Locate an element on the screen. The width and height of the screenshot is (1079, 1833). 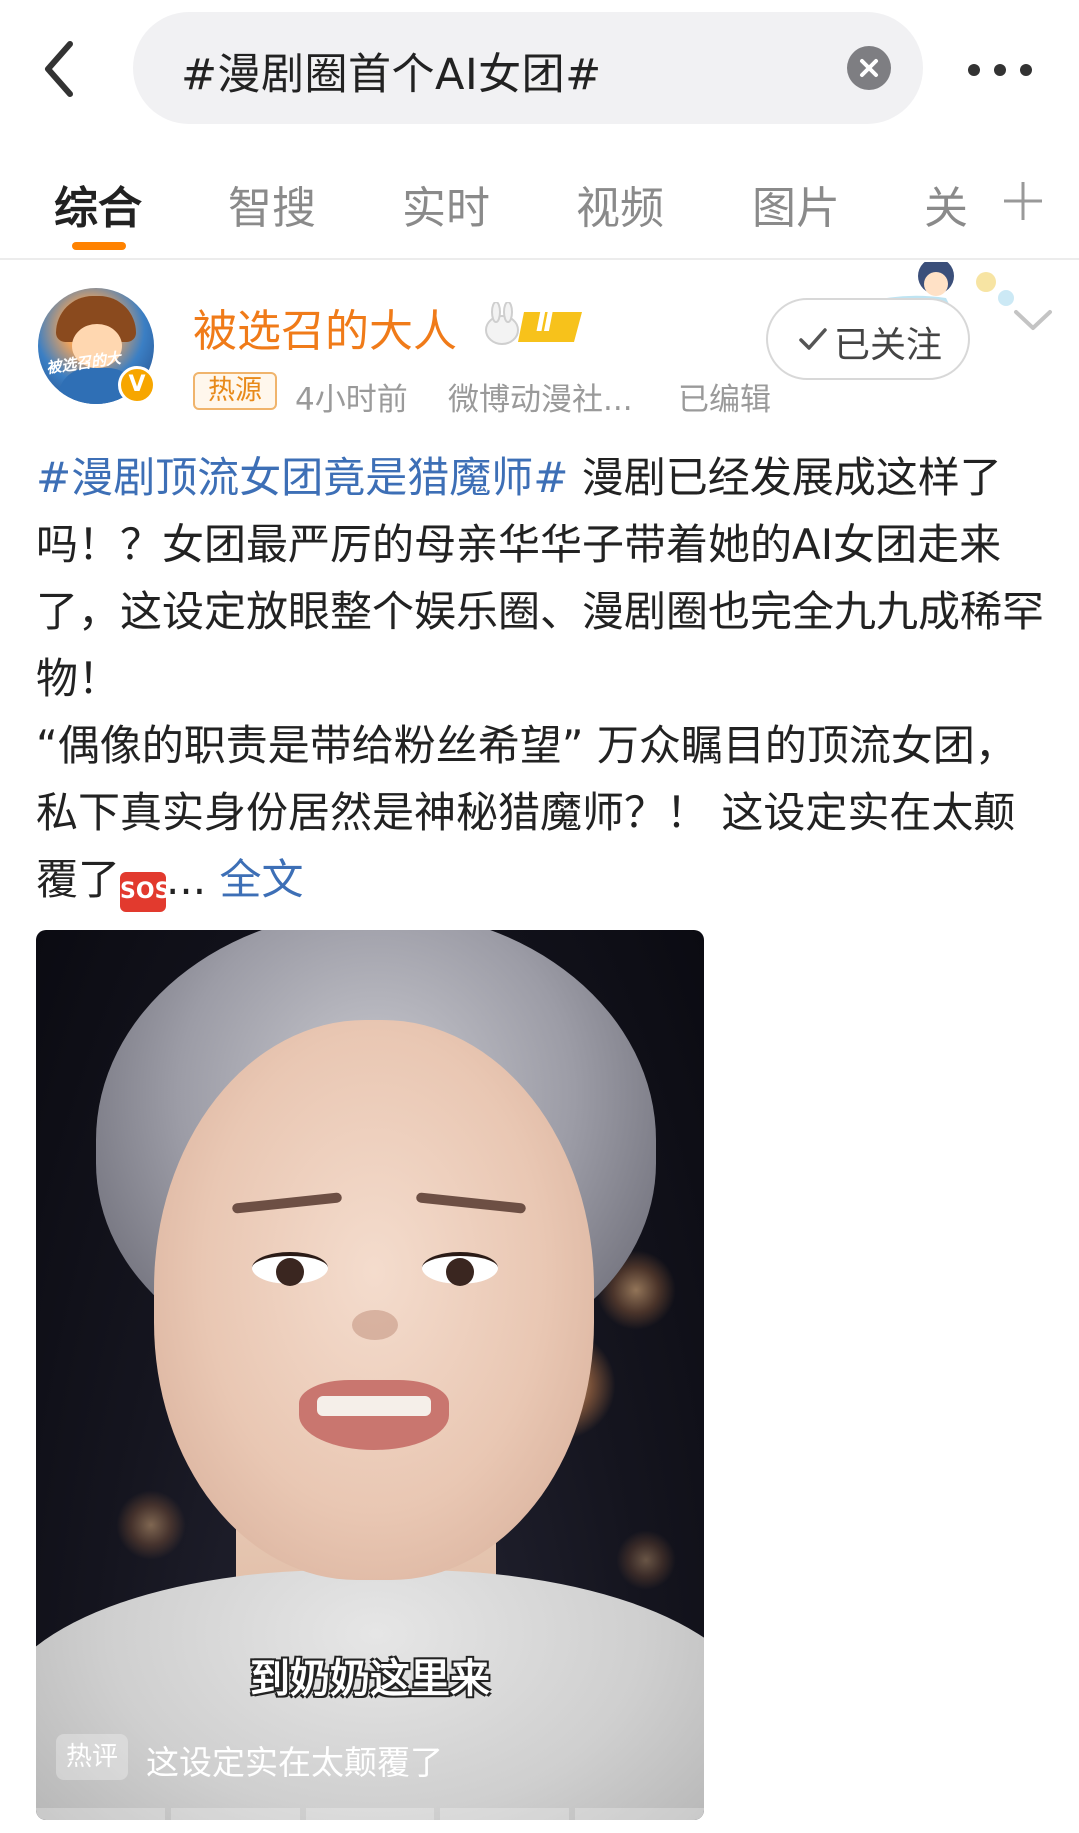
post-time: 4小时前 is located at coordinates (351, 400).